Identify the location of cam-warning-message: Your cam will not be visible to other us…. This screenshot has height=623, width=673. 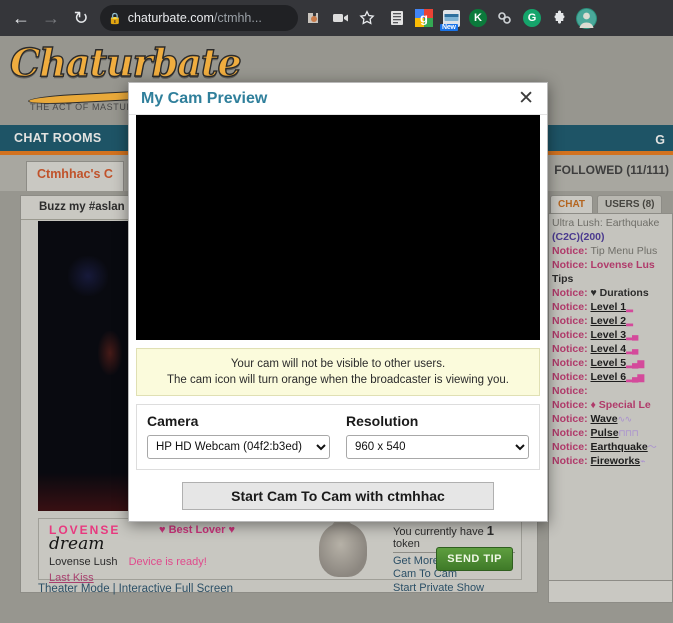
(338, 372).